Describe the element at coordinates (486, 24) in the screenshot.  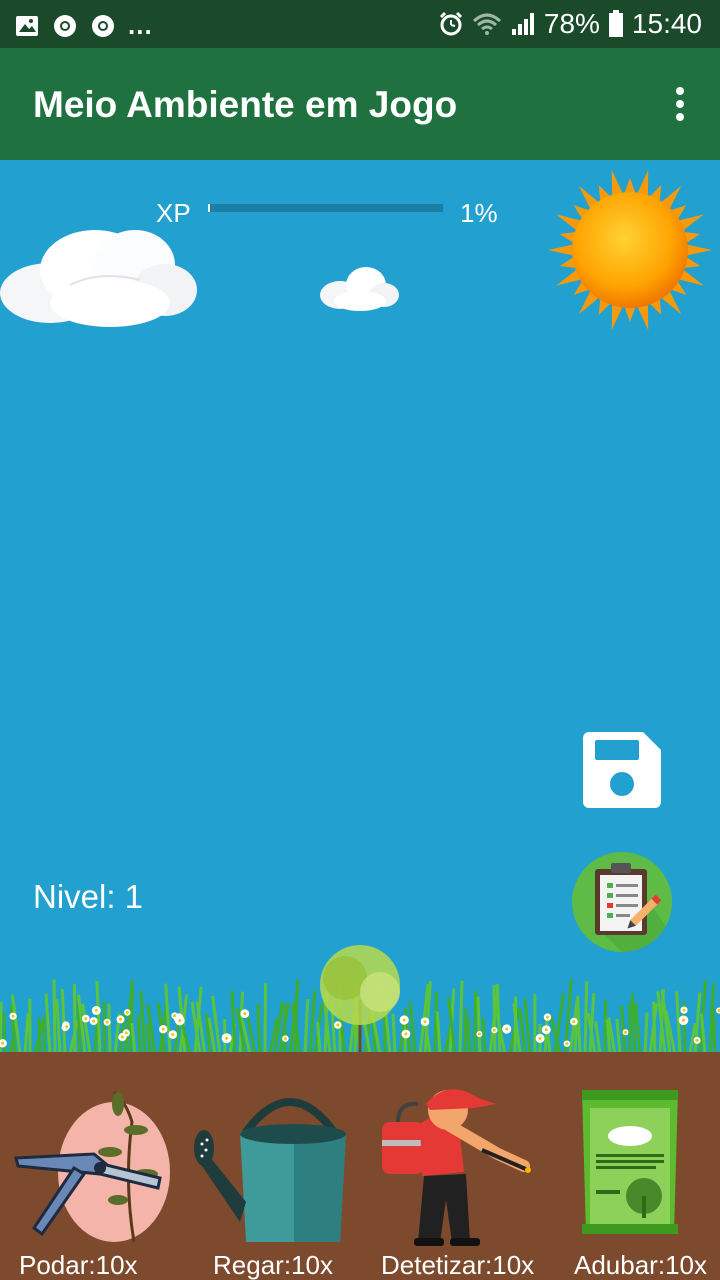
I see `wifi-icon` at that location.